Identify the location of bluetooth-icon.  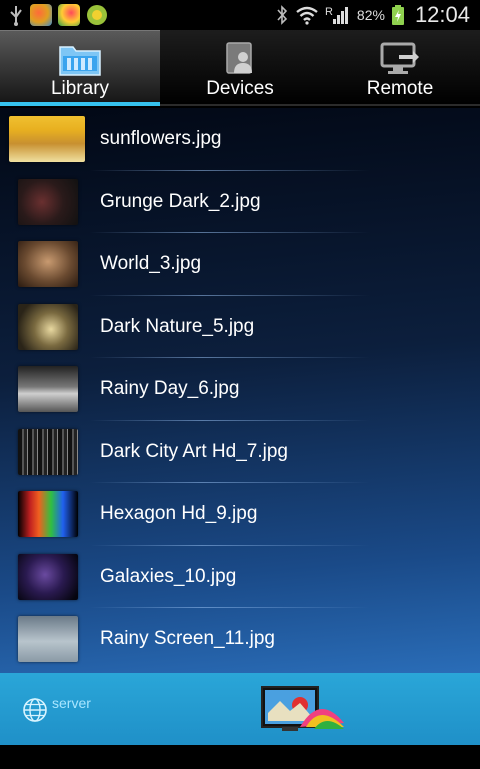
(282, 15).